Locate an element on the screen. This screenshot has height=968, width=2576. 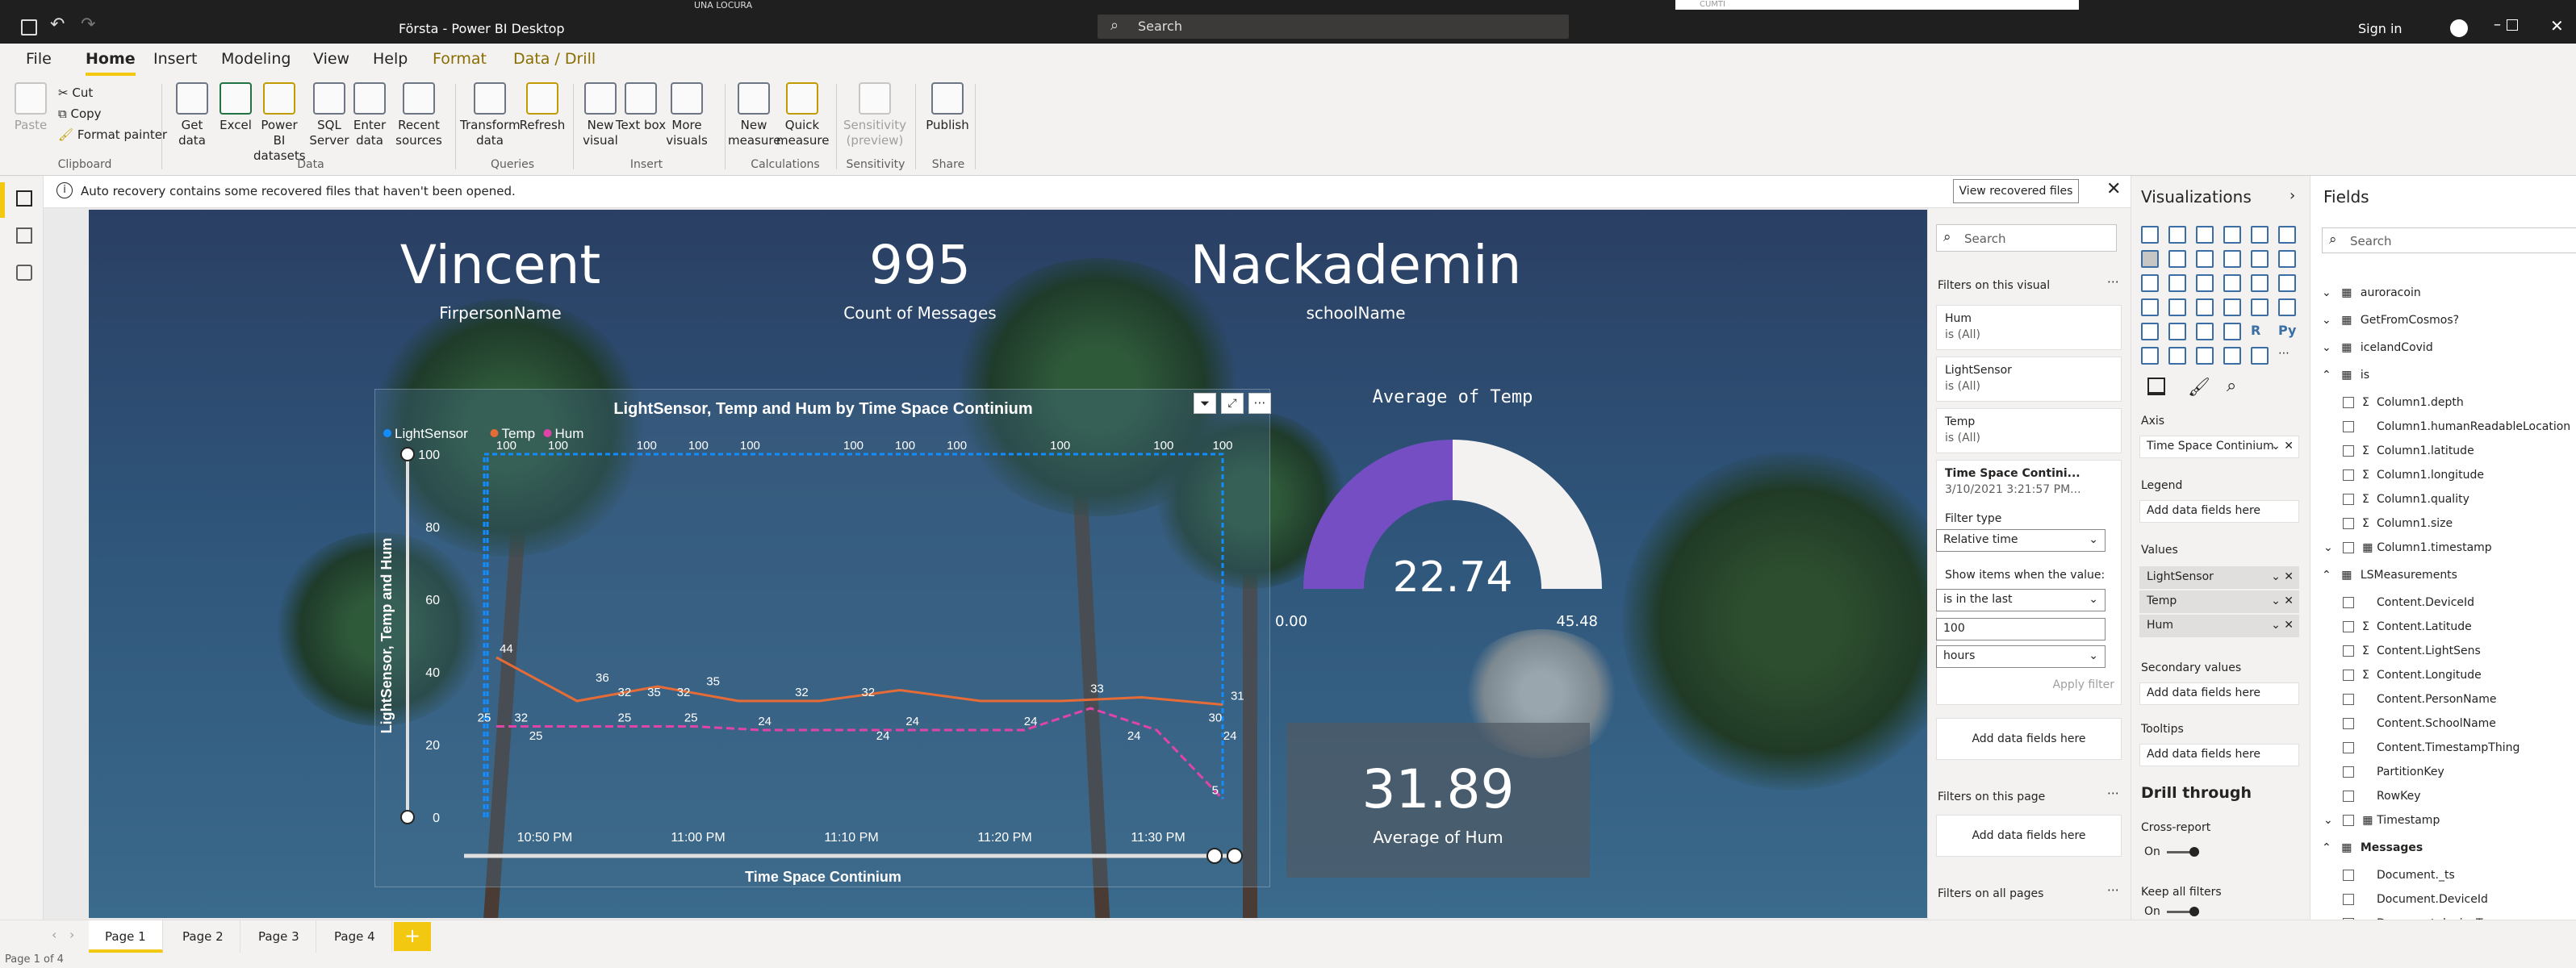
more-visuals-button: More visuals is located at coordinates (687, 115).